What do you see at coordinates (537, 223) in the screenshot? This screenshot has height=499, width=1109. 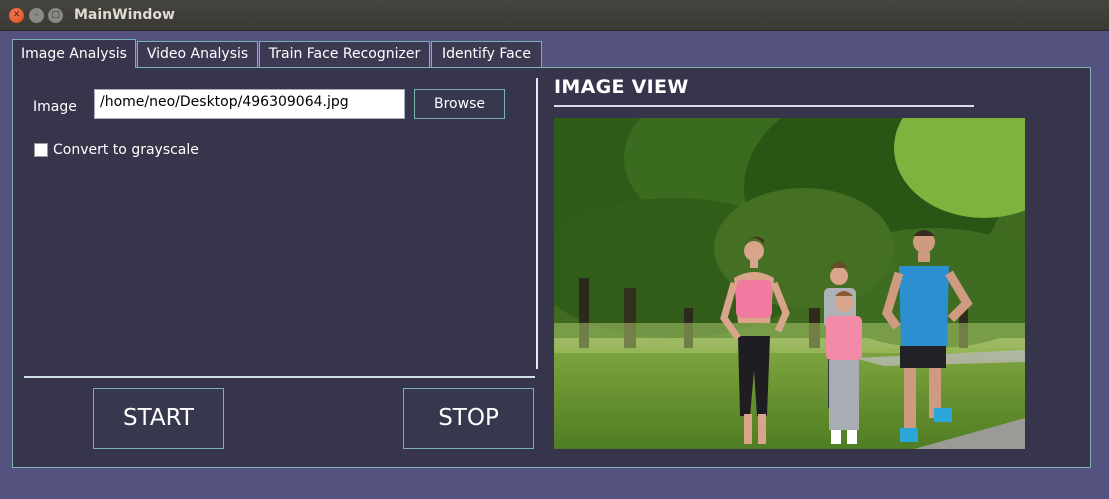 I see `vertical-divider` at bounding box center [537, 223].